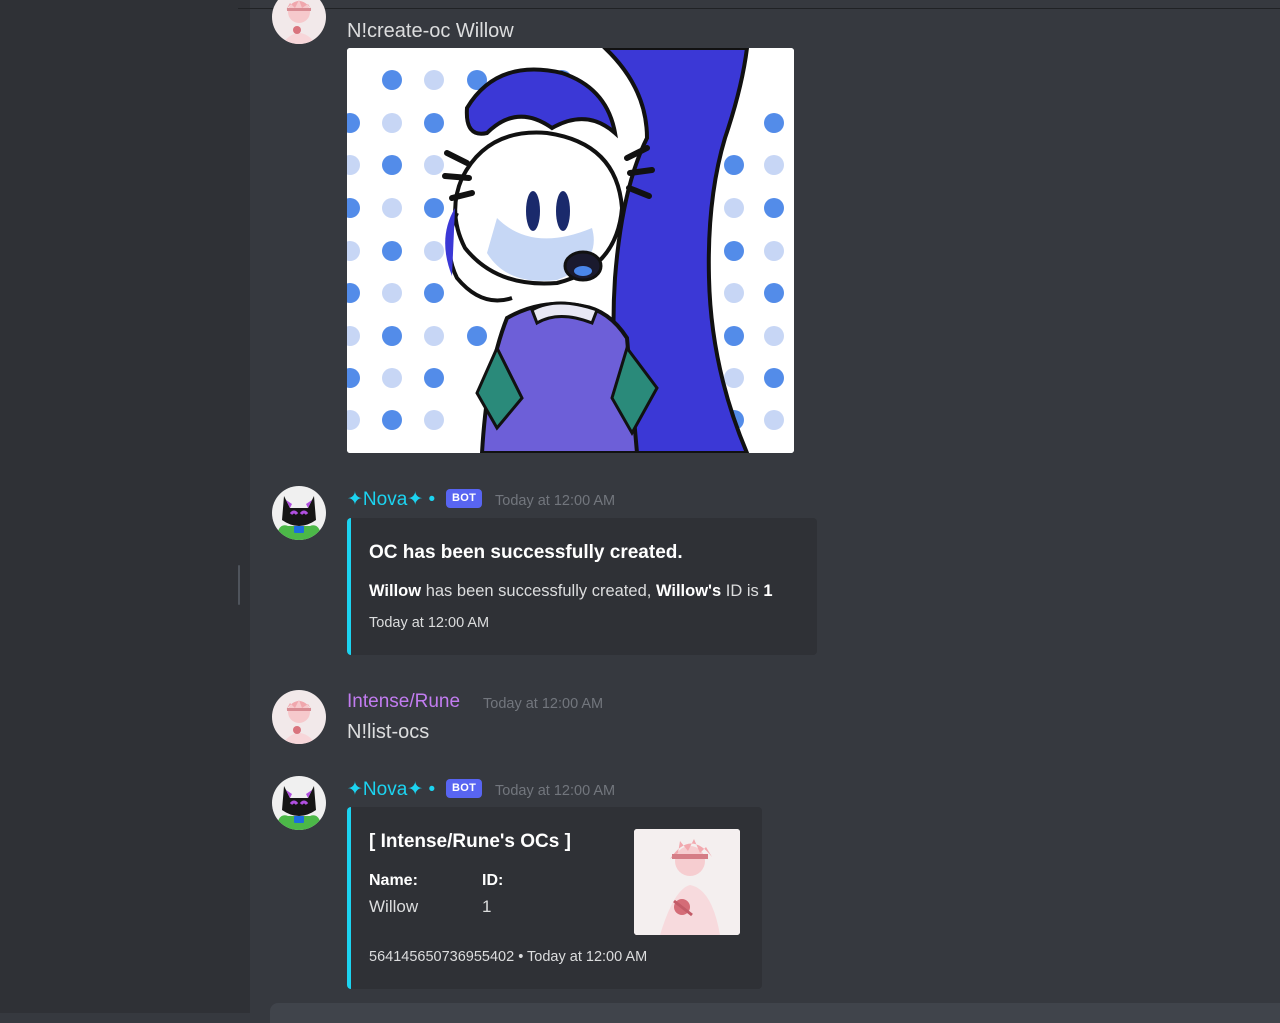 Image resolution: width=1280 pixels, height=1023 pixels. Describe the element at coordinates (687, 882) in the screenshot. I see `embed-thumbnail` at that location.